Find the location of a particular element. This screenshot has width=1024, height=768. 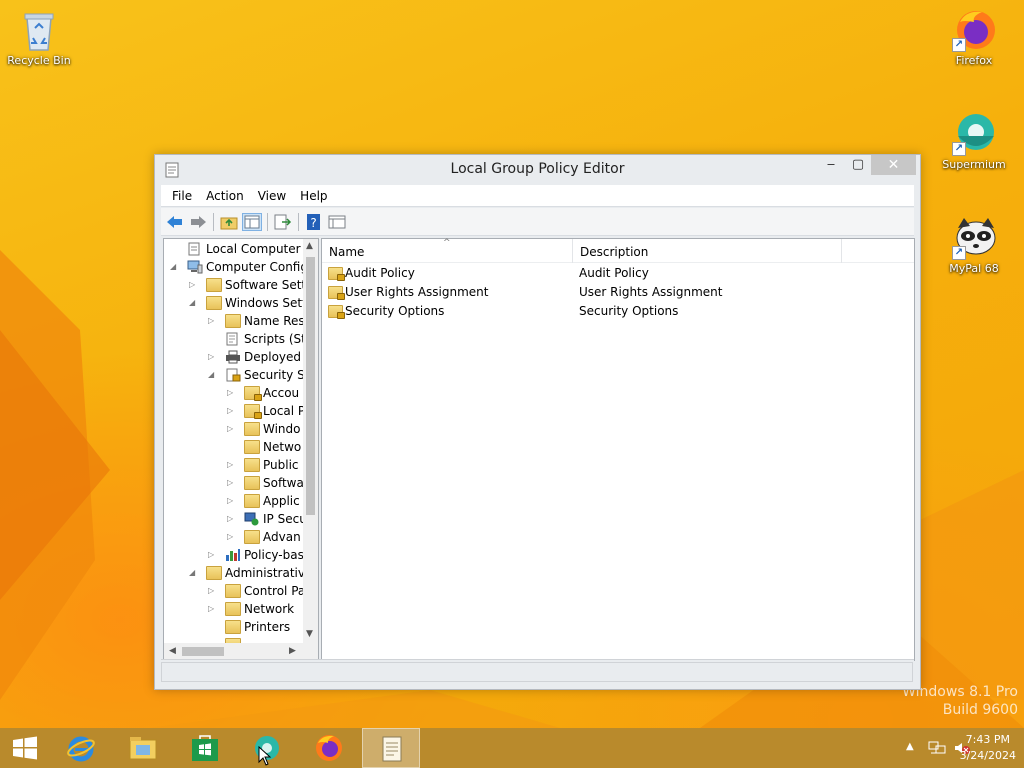

export-list-icon is located at coordinates (283, 222).